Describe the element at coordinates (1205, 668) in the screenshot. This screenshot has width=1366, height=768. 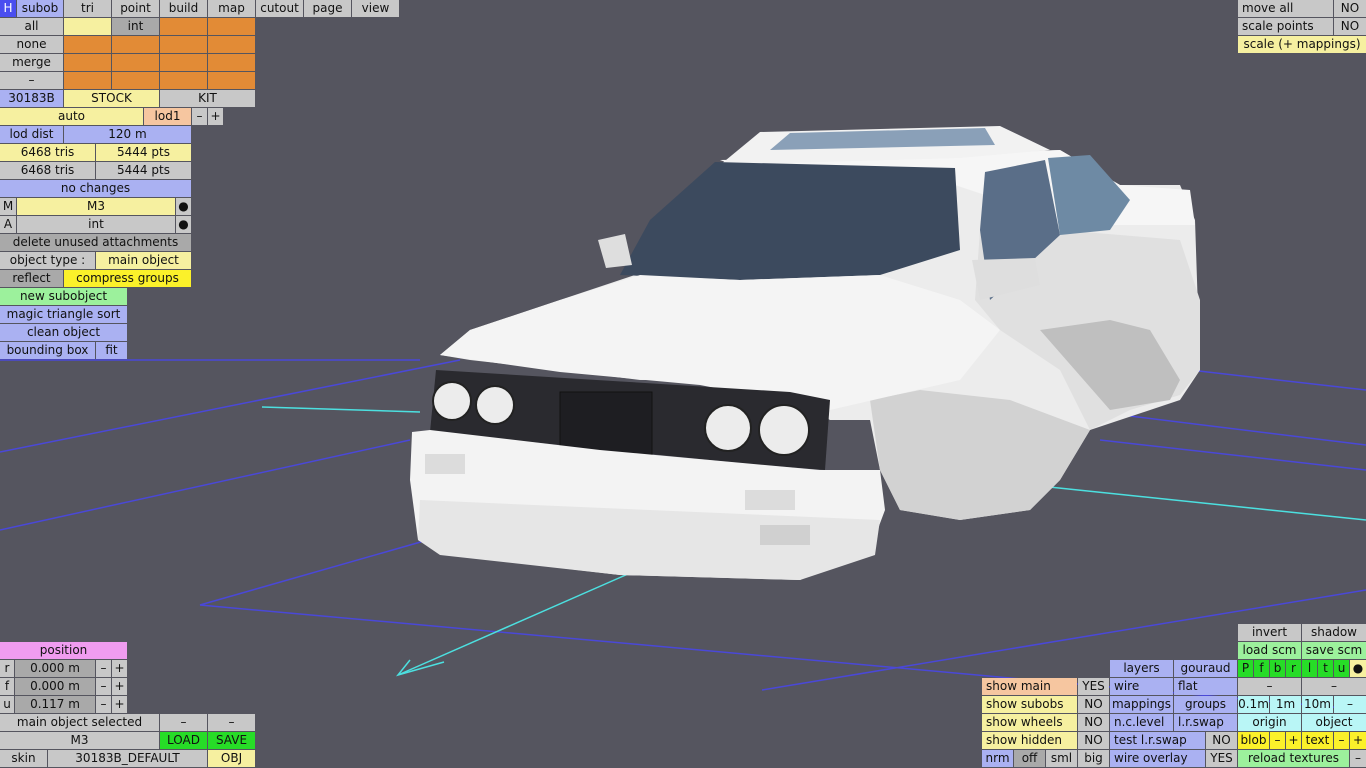
I see `gouraud-button: gouraud` at that location.